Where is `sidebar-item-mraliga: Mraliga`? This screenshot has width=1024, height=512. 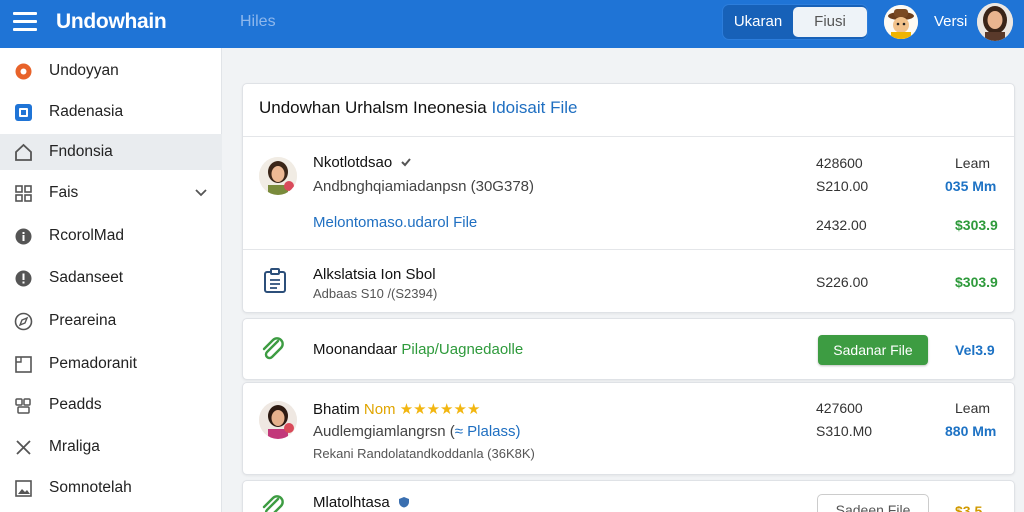 sidebar-item-mraliga: Mraliga is located at coordinates (111, 447).